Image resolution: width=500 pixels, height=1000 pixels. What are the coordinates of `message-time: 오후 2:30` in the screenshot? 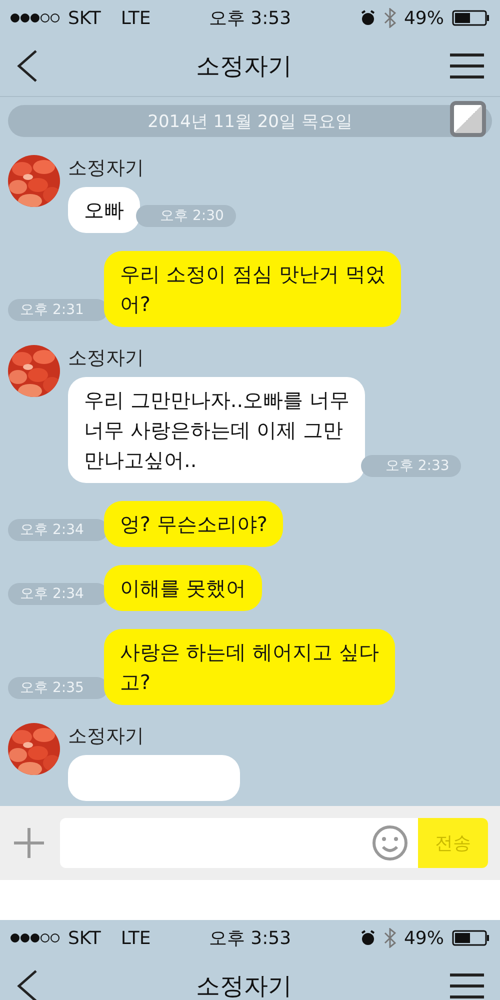 It's located at (186, 216).